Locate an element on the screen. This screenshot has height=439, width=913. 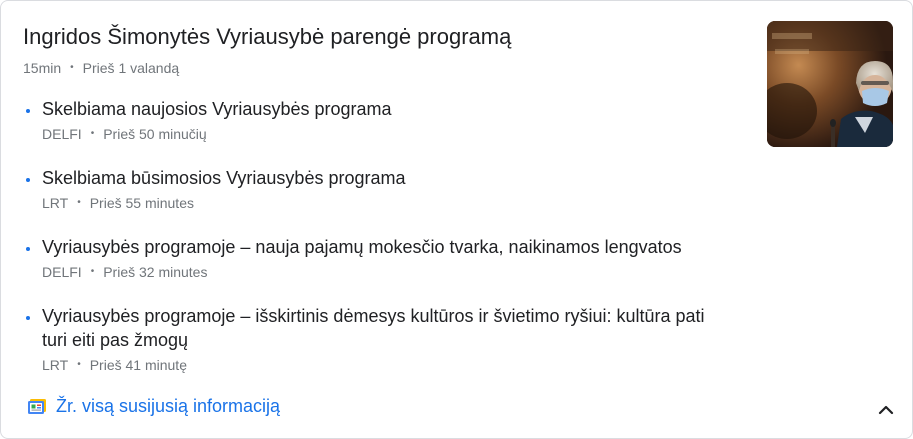
article-title: Skelbiama naujosios Vyriausybės programa is located at coordinates (382, 109).